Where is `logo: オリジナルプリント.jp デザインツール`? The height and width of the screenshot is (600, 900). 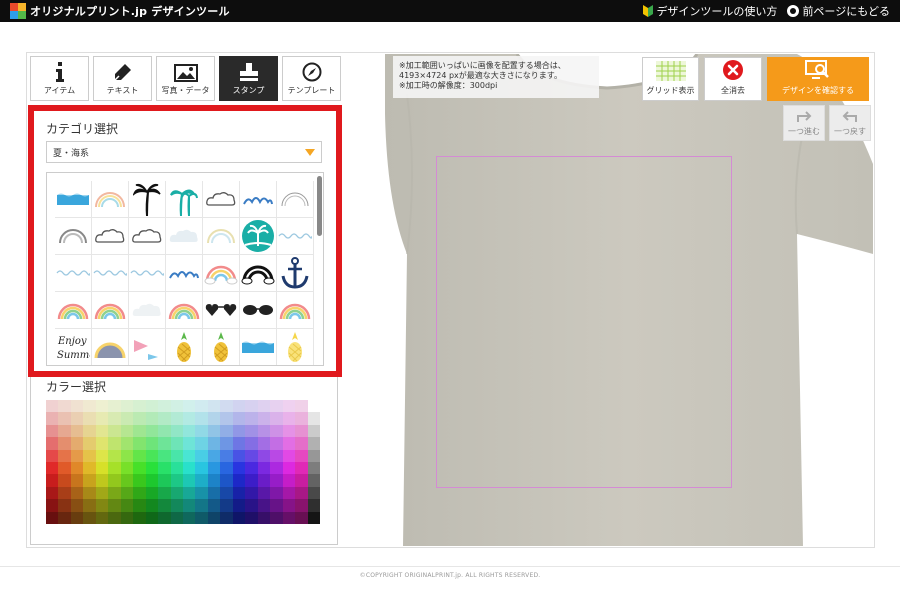 logo: オリジナルプリント.jp デザインツール is located at coordinates (120, 11).